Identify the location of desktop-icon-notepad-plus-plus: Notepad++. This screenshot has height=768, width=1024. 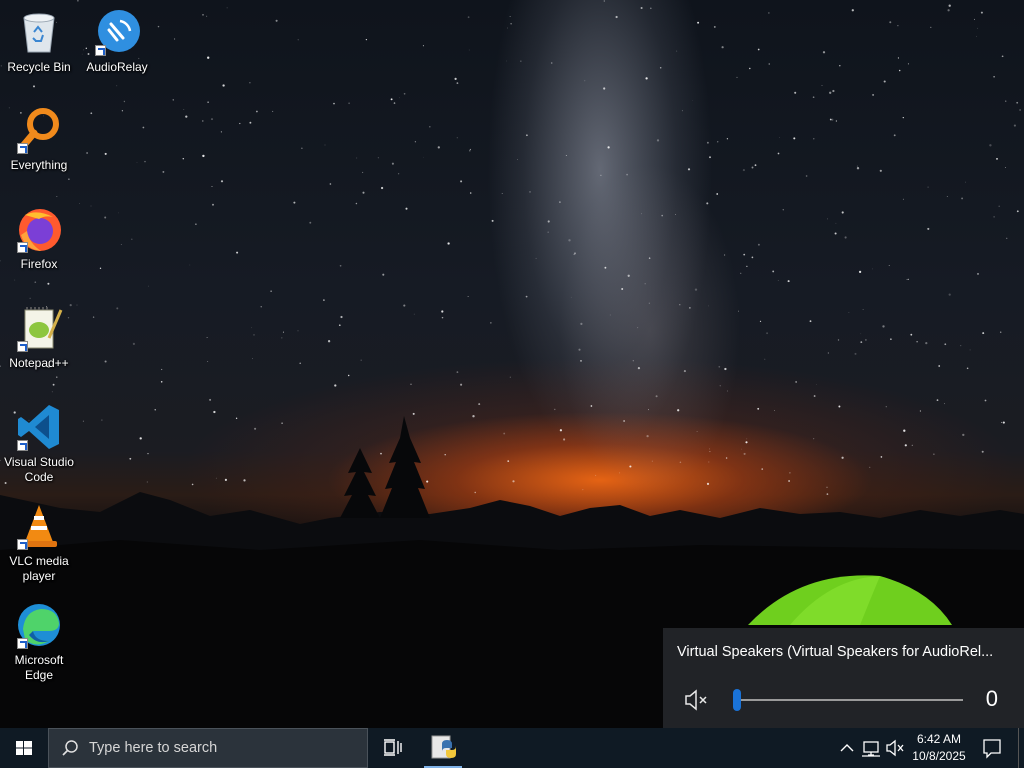
(39, 337).